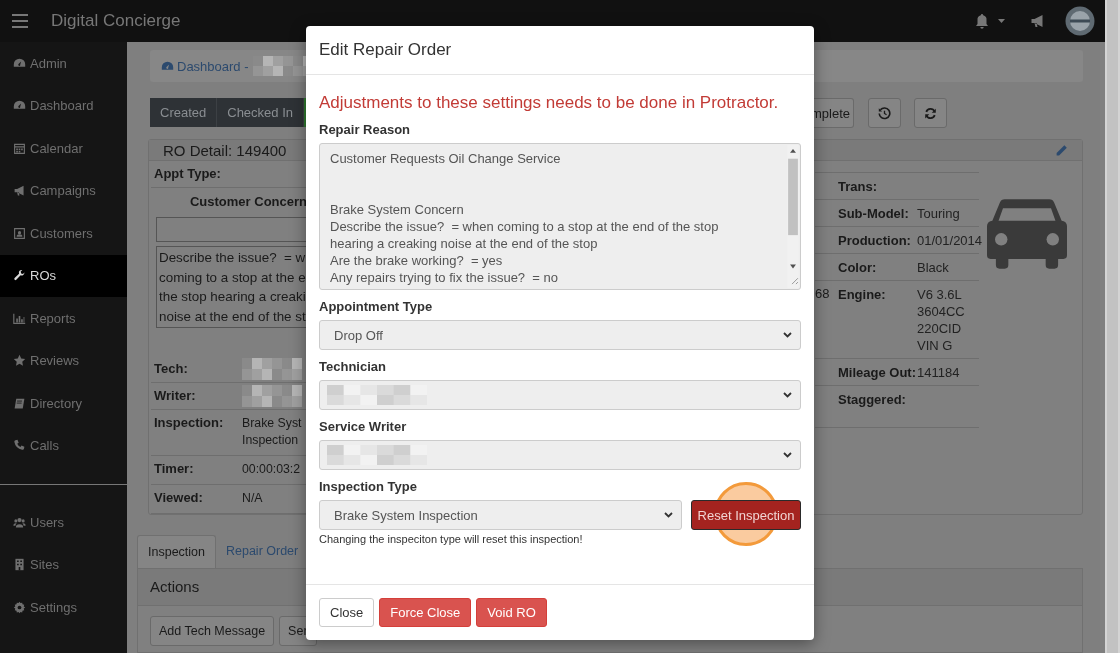  I want to click on sidebar-item: Settings, so click(63, 607).